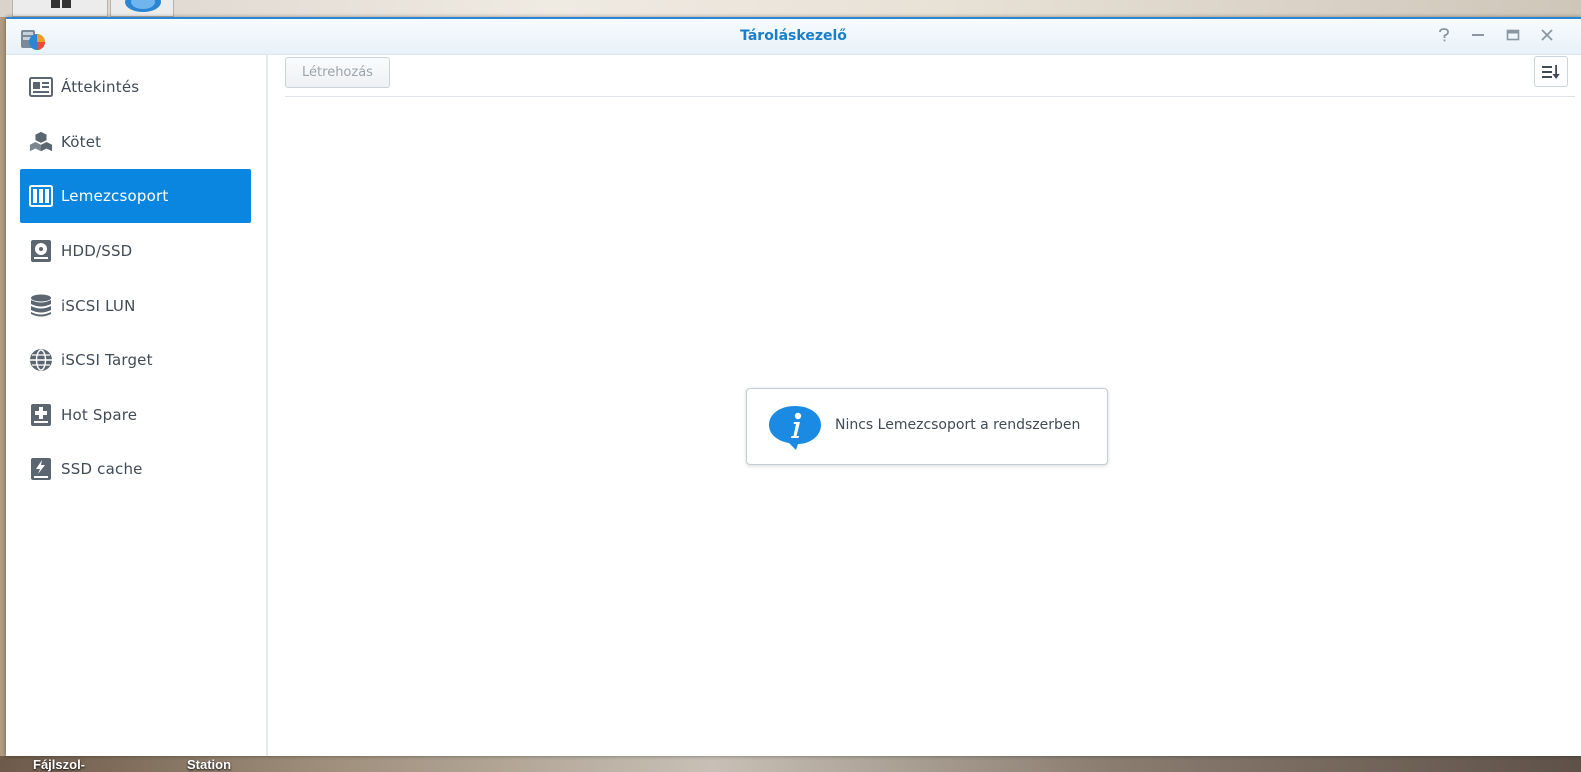 This screenshot has width=1581, height=772. I want to click on desktop-bottom-strip, so click(790, 764).